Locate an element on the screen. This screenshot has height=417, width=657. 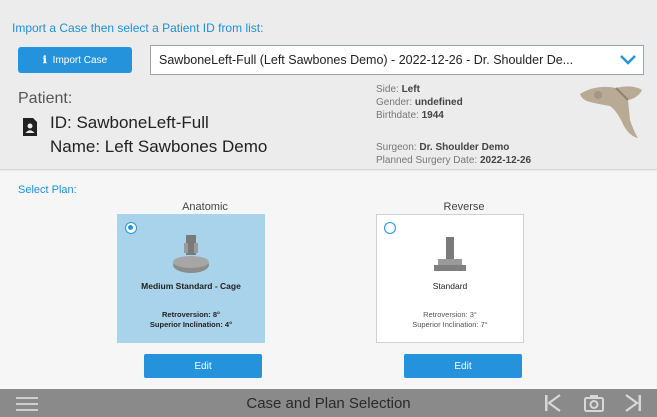
surgeon-row: Surgeon: Dr. Shoulder Demo is located at coordinates (443, 147).